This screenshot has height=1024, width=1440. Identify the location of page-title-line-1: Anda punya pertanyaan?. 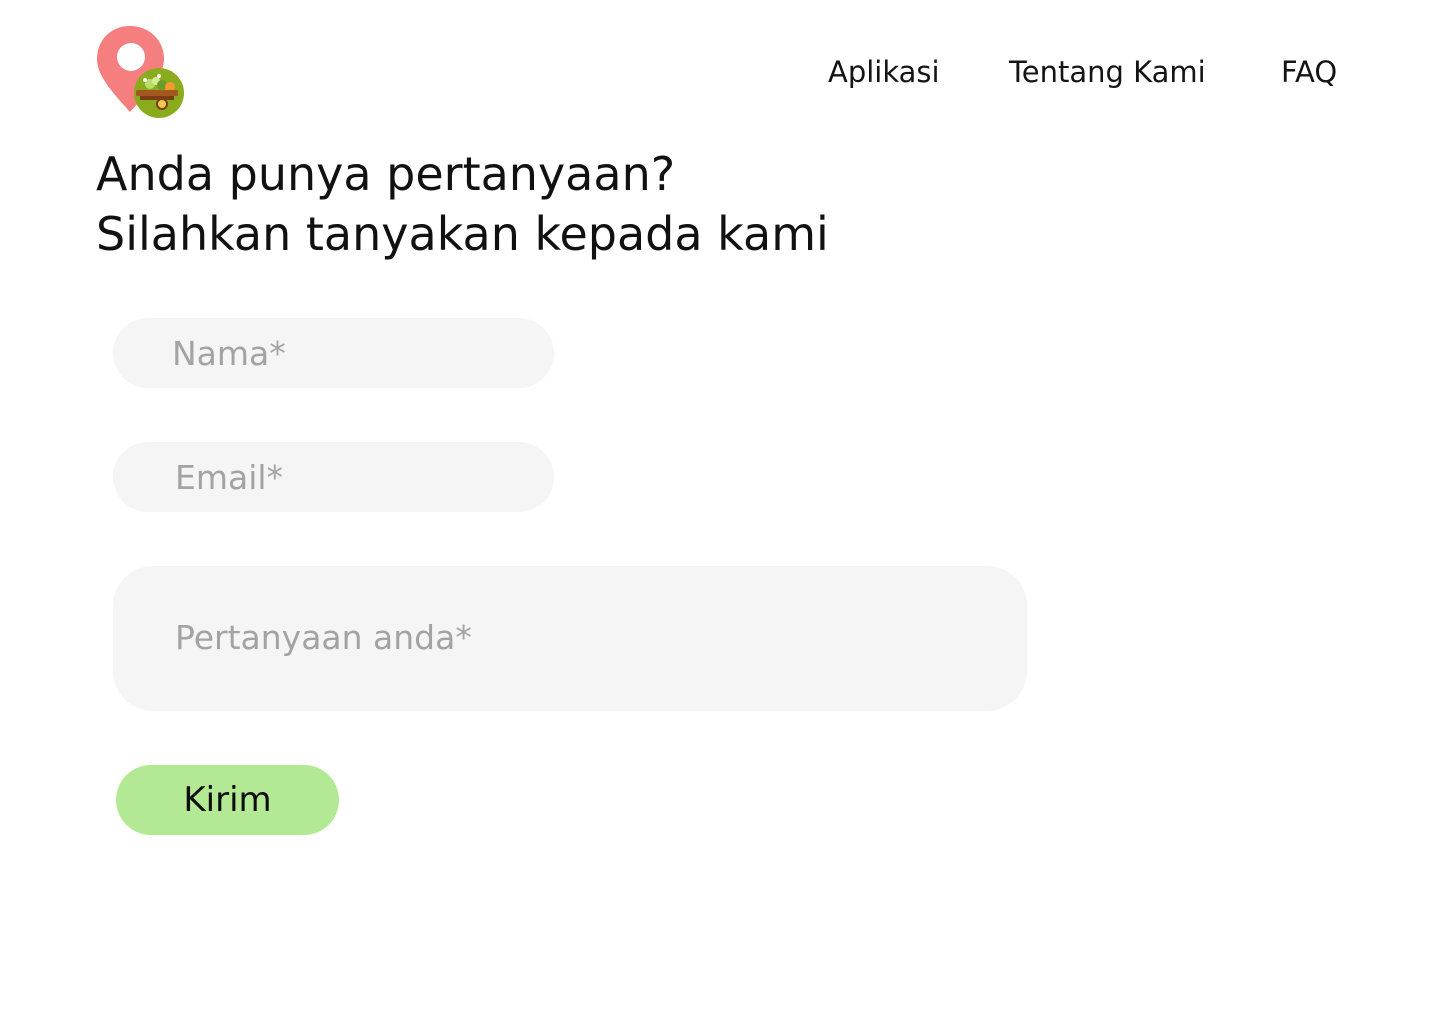
(386, 174).